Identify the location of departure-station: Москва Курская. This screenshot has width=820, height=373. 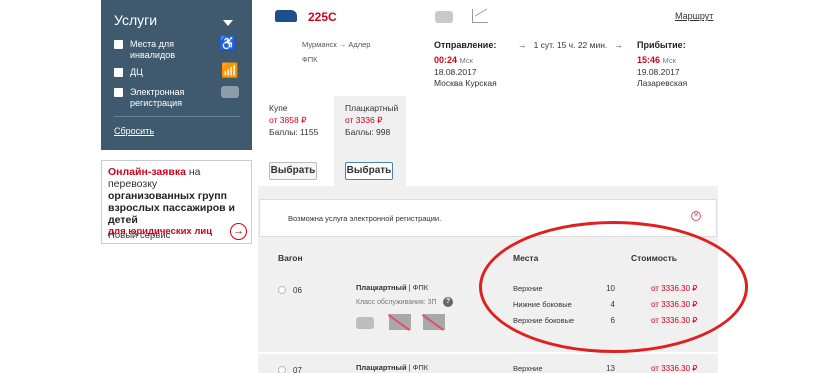
(465, 83).